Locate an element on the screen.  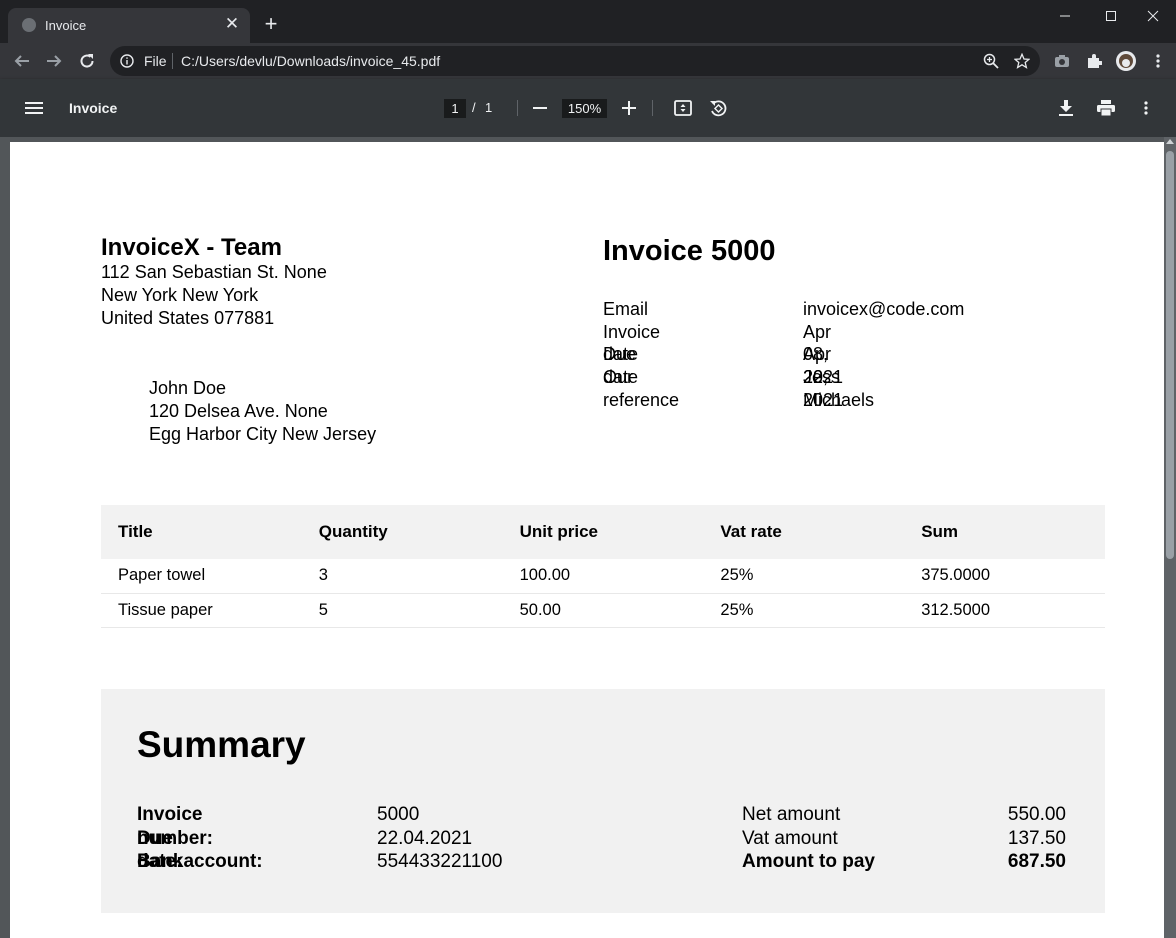
forward-button is located at coordinates (54, 61).